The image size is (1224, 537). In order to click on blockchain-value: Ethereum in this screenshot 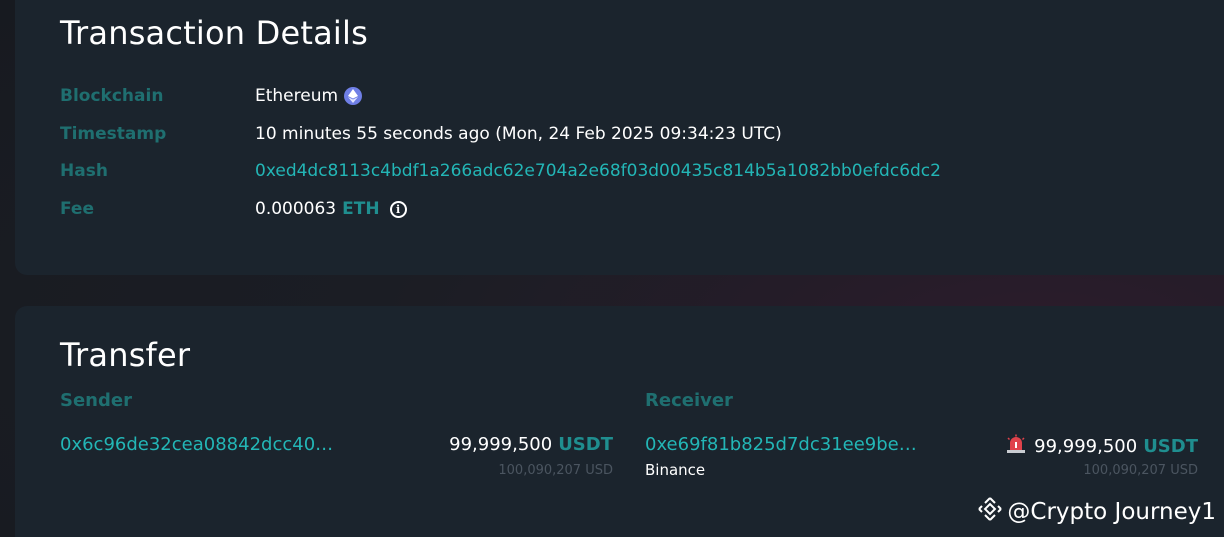, I will do `click(297, 96)`.